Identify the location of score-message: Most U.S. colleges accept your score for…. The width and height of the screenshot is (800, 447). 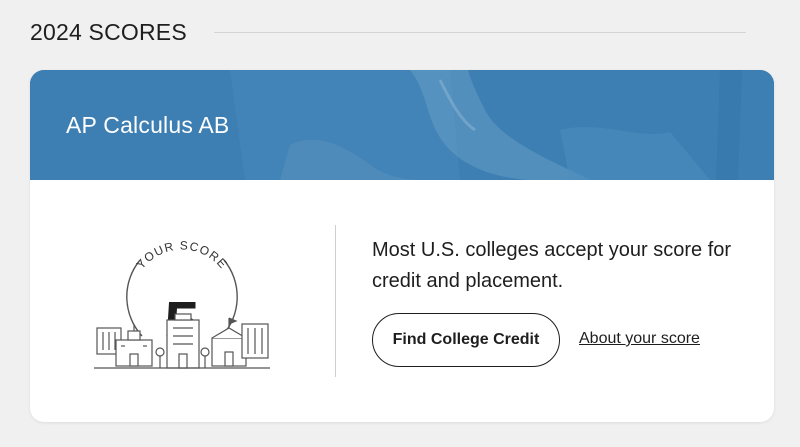
(552, 265).